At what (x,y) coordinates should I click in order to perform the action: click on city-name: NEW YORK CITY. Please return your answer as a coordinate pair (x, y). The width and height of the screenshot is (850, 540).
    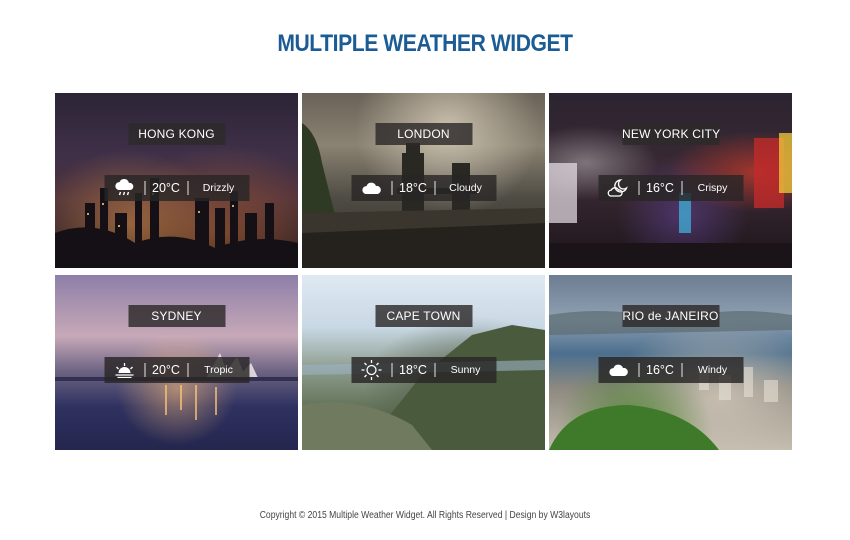
    Looking at the image, I should click on (671, 134).